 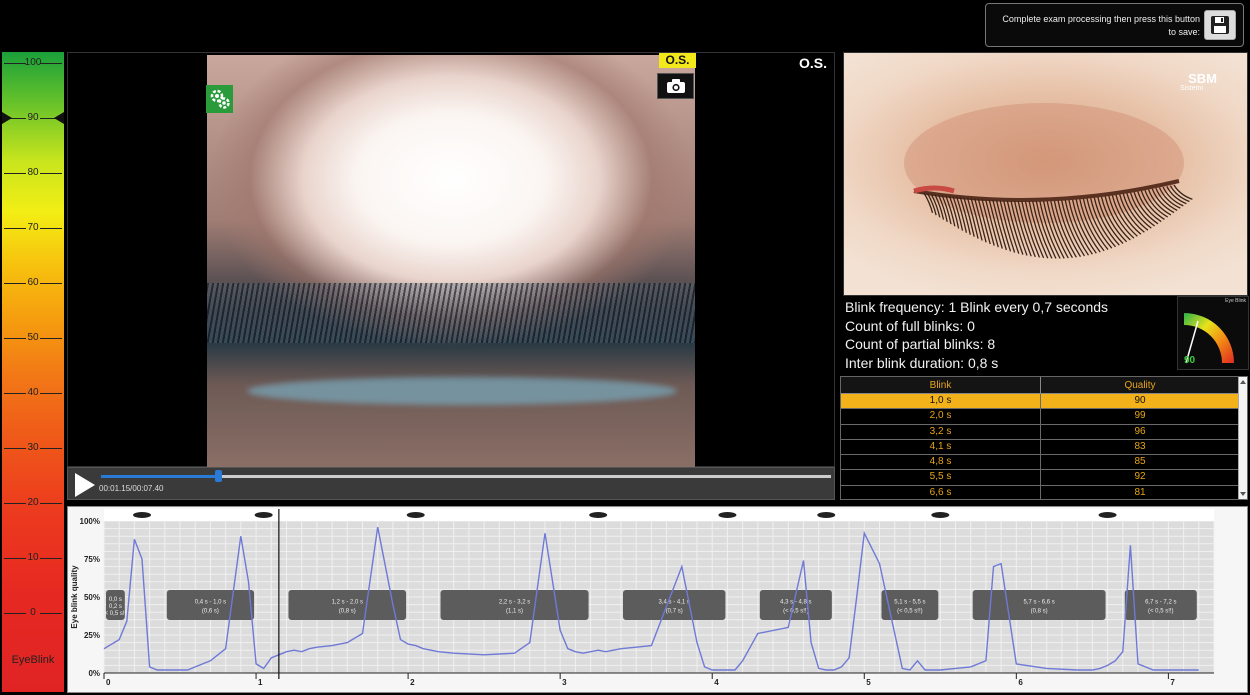 What do you see at coordinates (910, 325) in the screenshot?
I see `full-blink-count: Count of full blinks: 0` at bounding box center [910, 325].